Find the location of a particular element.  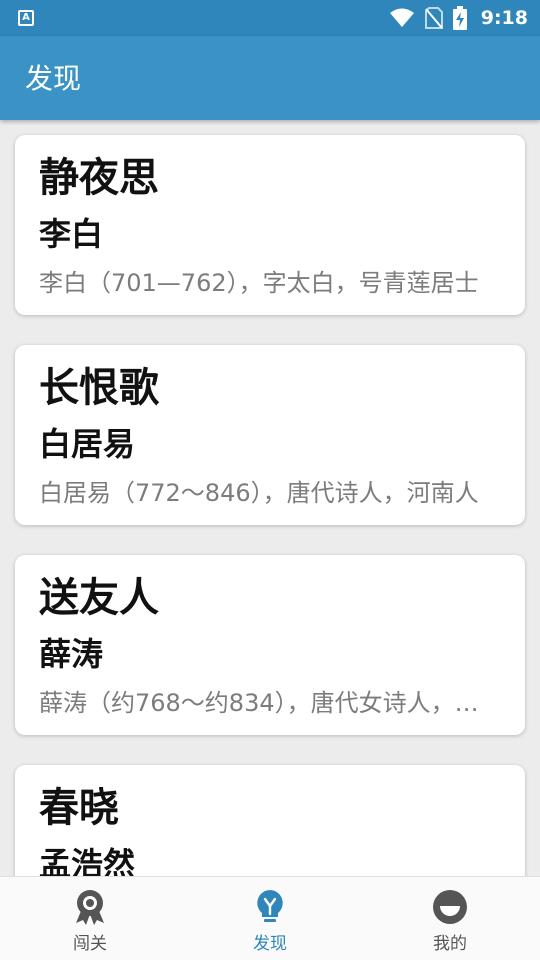

smiley-profile-icon is located at coordinates (450, 907).